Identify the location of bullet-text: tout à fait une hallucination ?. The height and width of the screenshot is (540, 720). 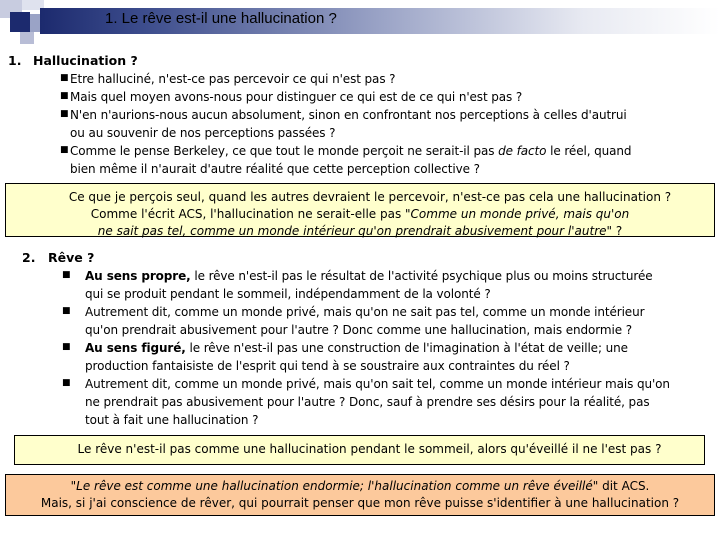
(172, 420).